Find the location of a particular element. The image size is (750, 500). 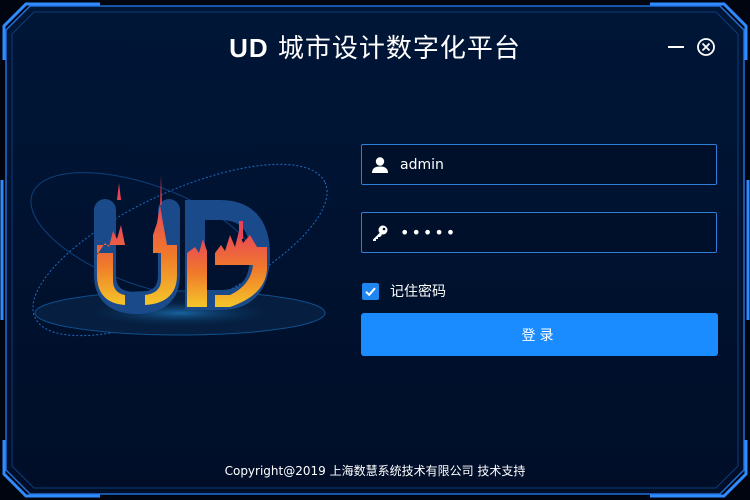

close-button is located at coordinates (706, 47).